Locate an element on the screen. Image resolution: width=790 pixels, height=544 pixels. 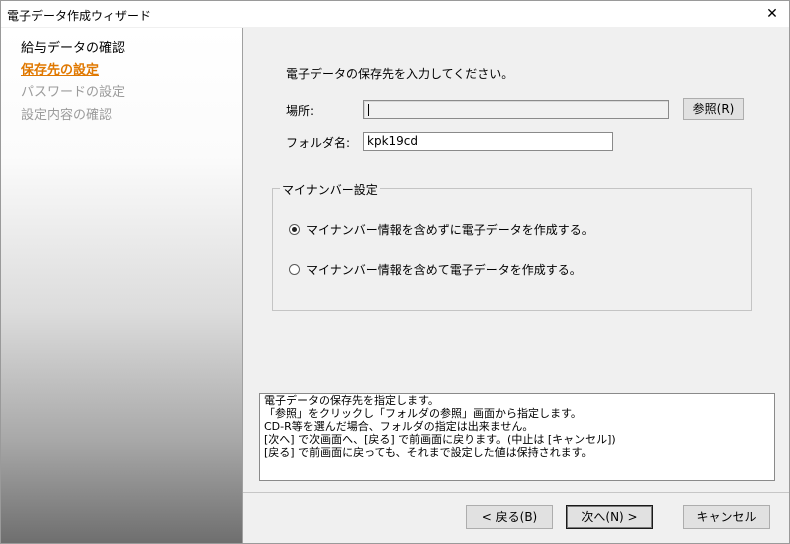
step-salary-data-check: 給与データの確認 is located at coordinates (73, 48).